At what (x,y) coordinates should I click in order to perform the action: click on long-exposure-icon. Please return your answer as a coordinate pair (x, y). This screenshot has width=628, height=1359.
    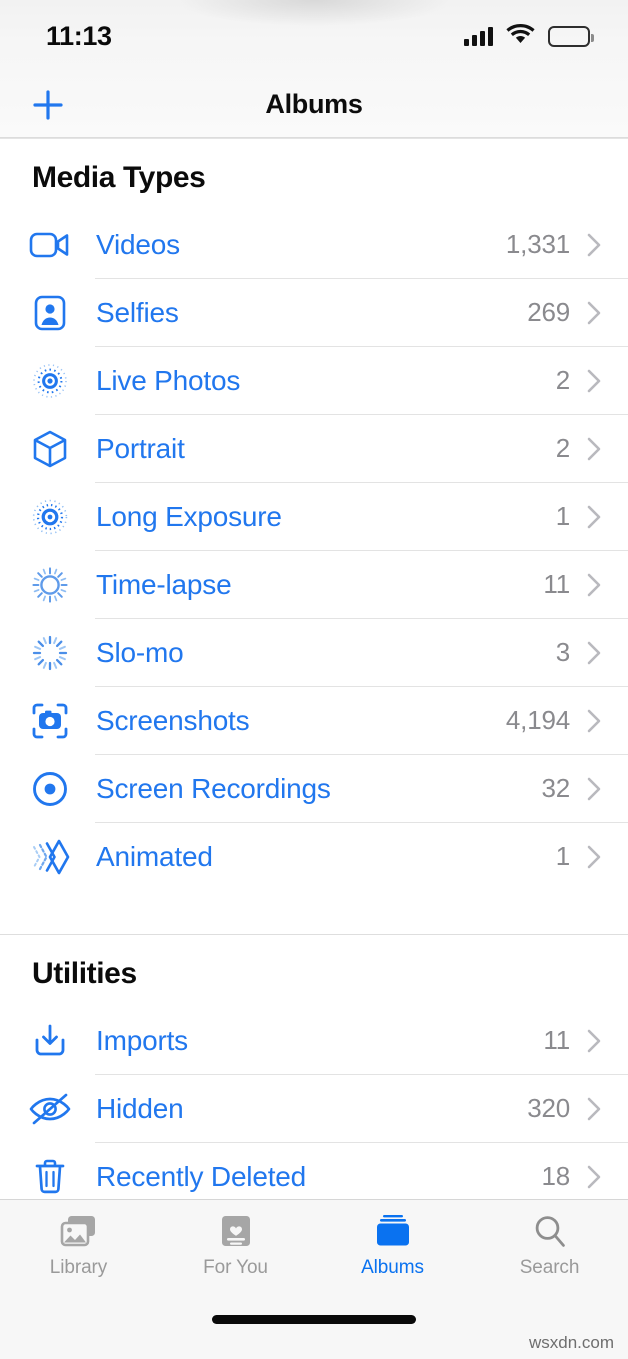
    Looking at the image, I should click on (50, 517).